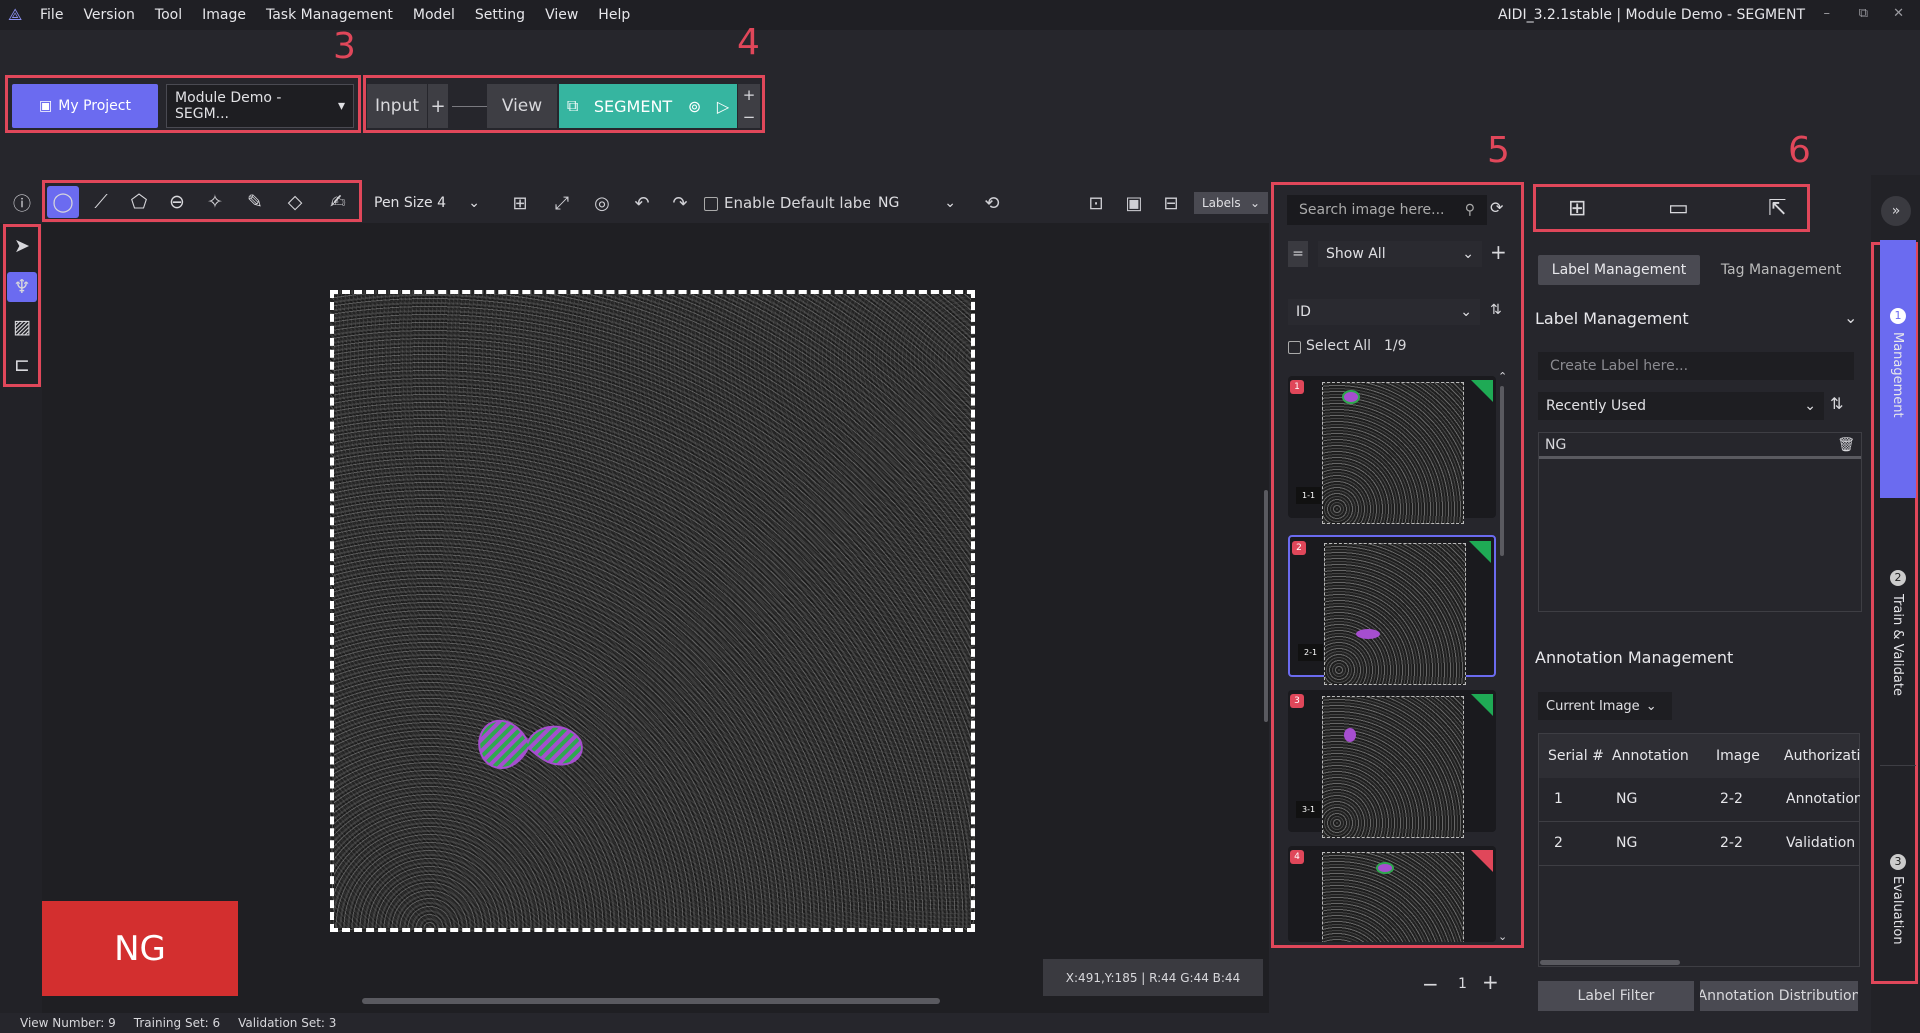 This screenshot has width=1920, height=1033. I want to click on restore-button: ⧉, so click(1863, 13).